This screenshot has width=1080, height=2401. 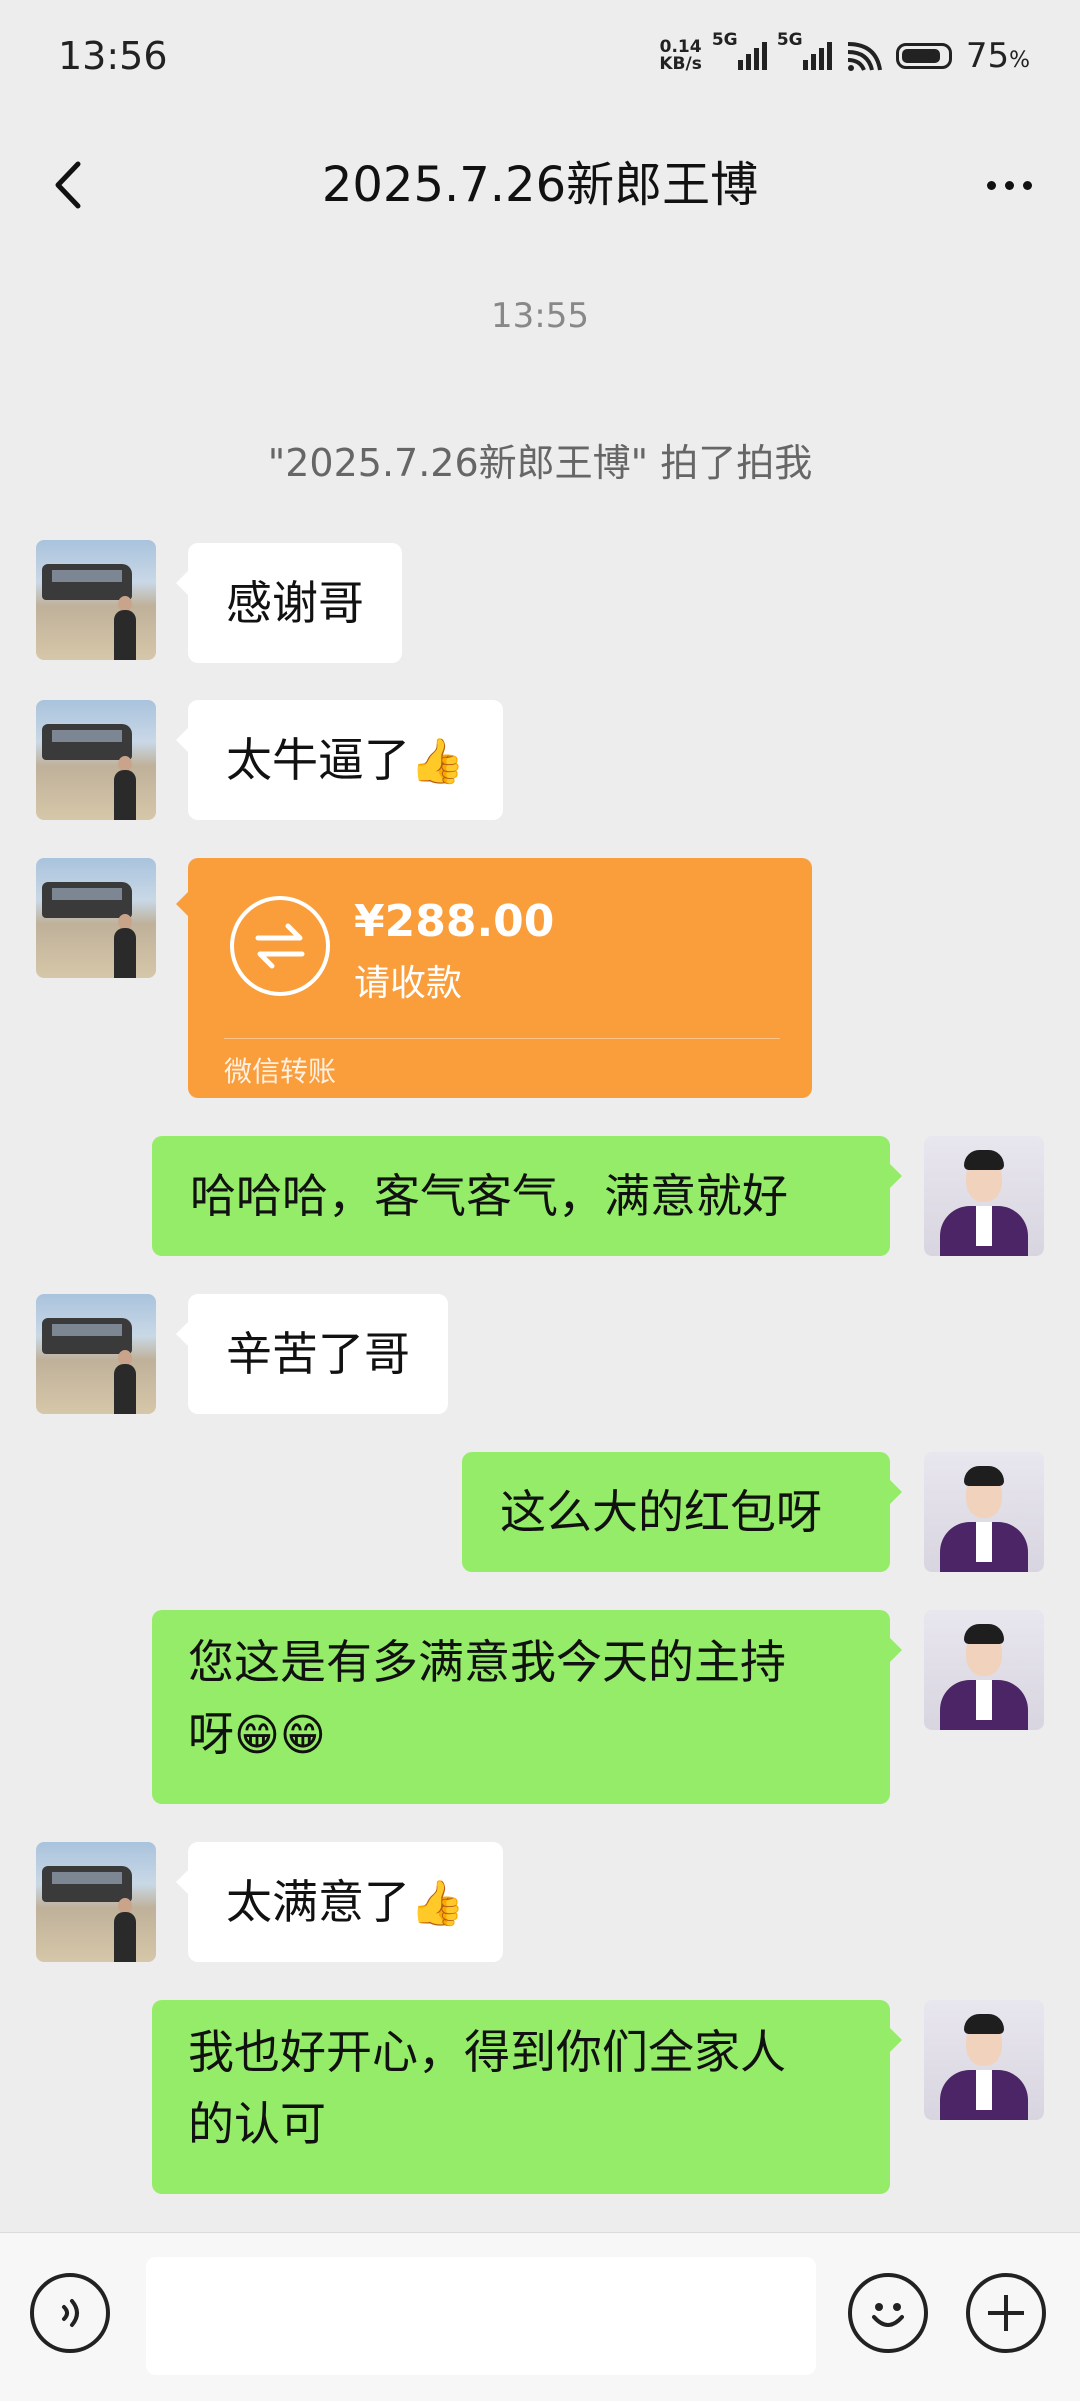 I want to click on voice-button, so click(x=70, y=2313).